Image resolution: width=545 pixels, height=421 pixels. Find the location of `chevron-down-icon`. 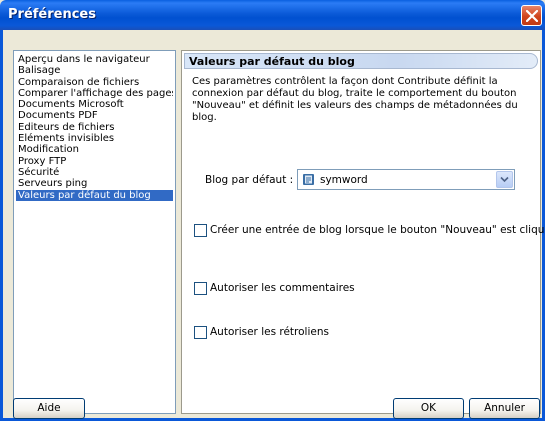

chevron-down-icon is located at coordinates (504, 179).